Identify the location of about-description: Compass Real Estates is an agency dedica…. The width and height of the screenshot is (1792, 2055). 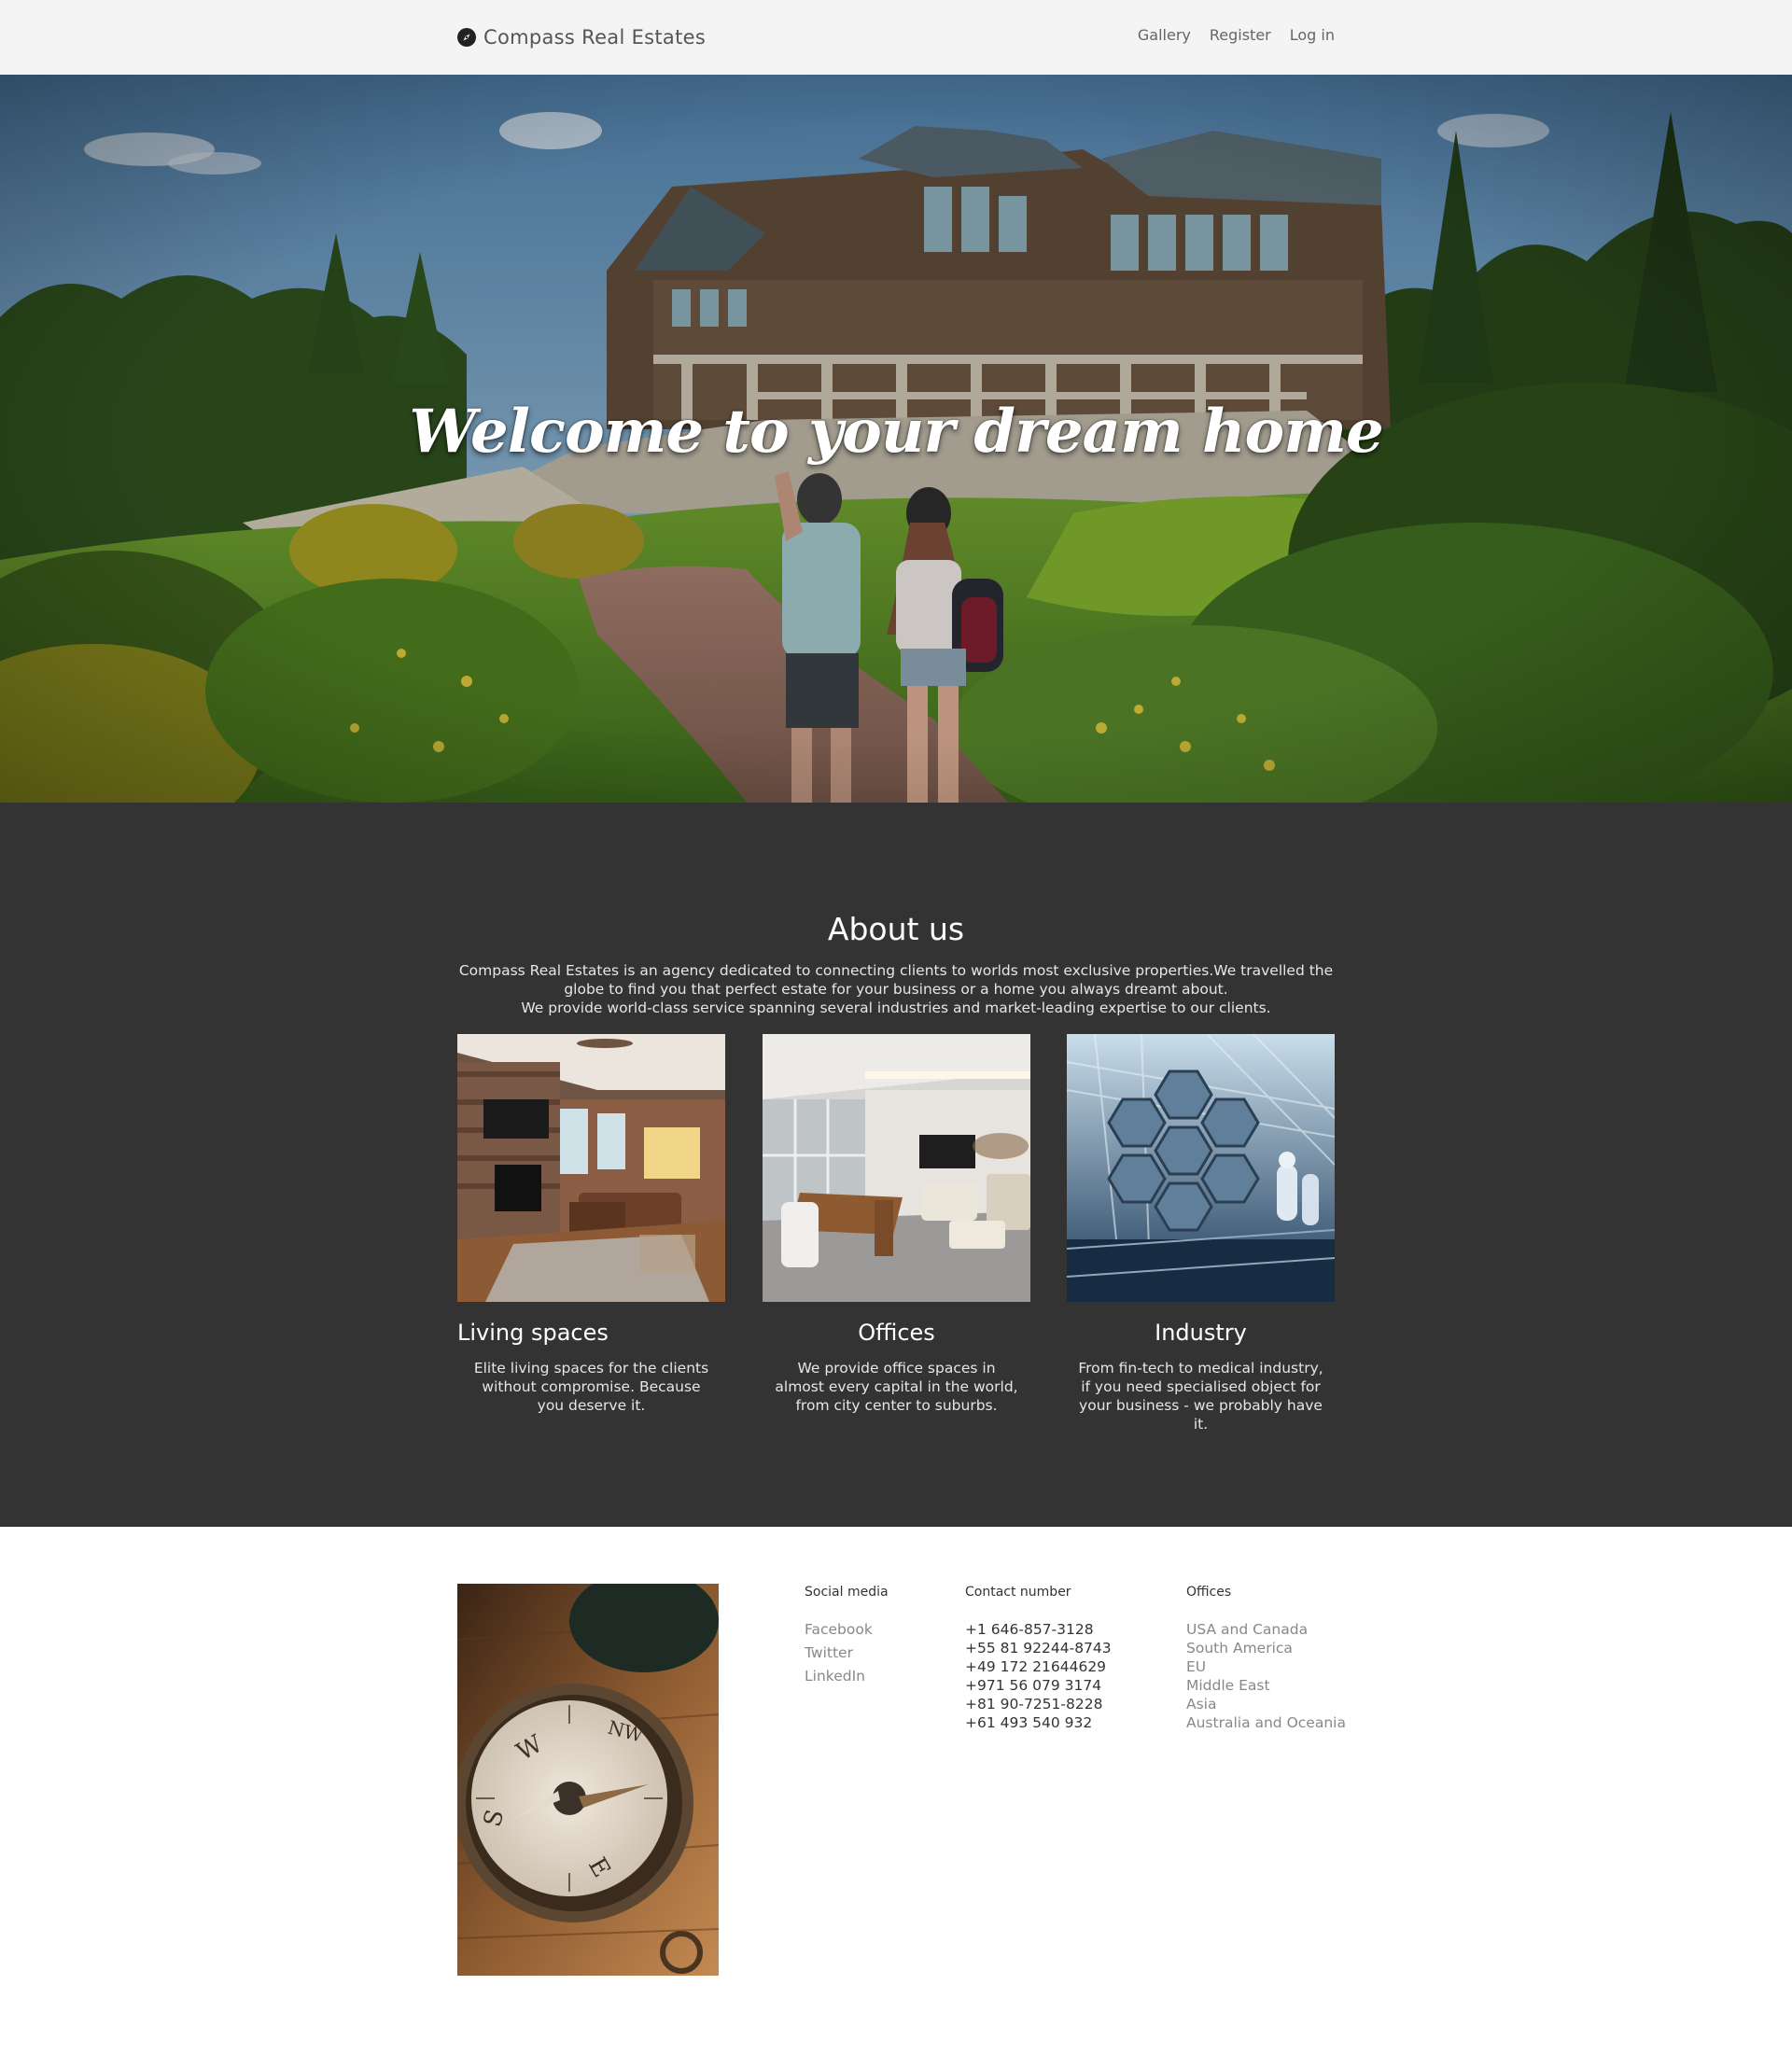
(896, 989).